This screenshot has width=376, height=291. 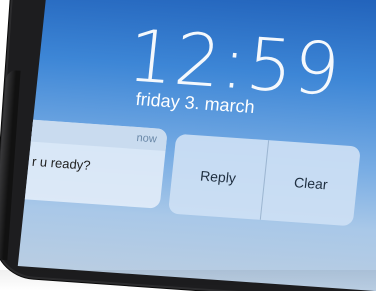 I want to click on message-notification: now om: r u ready?, so click(x=92, y=163).